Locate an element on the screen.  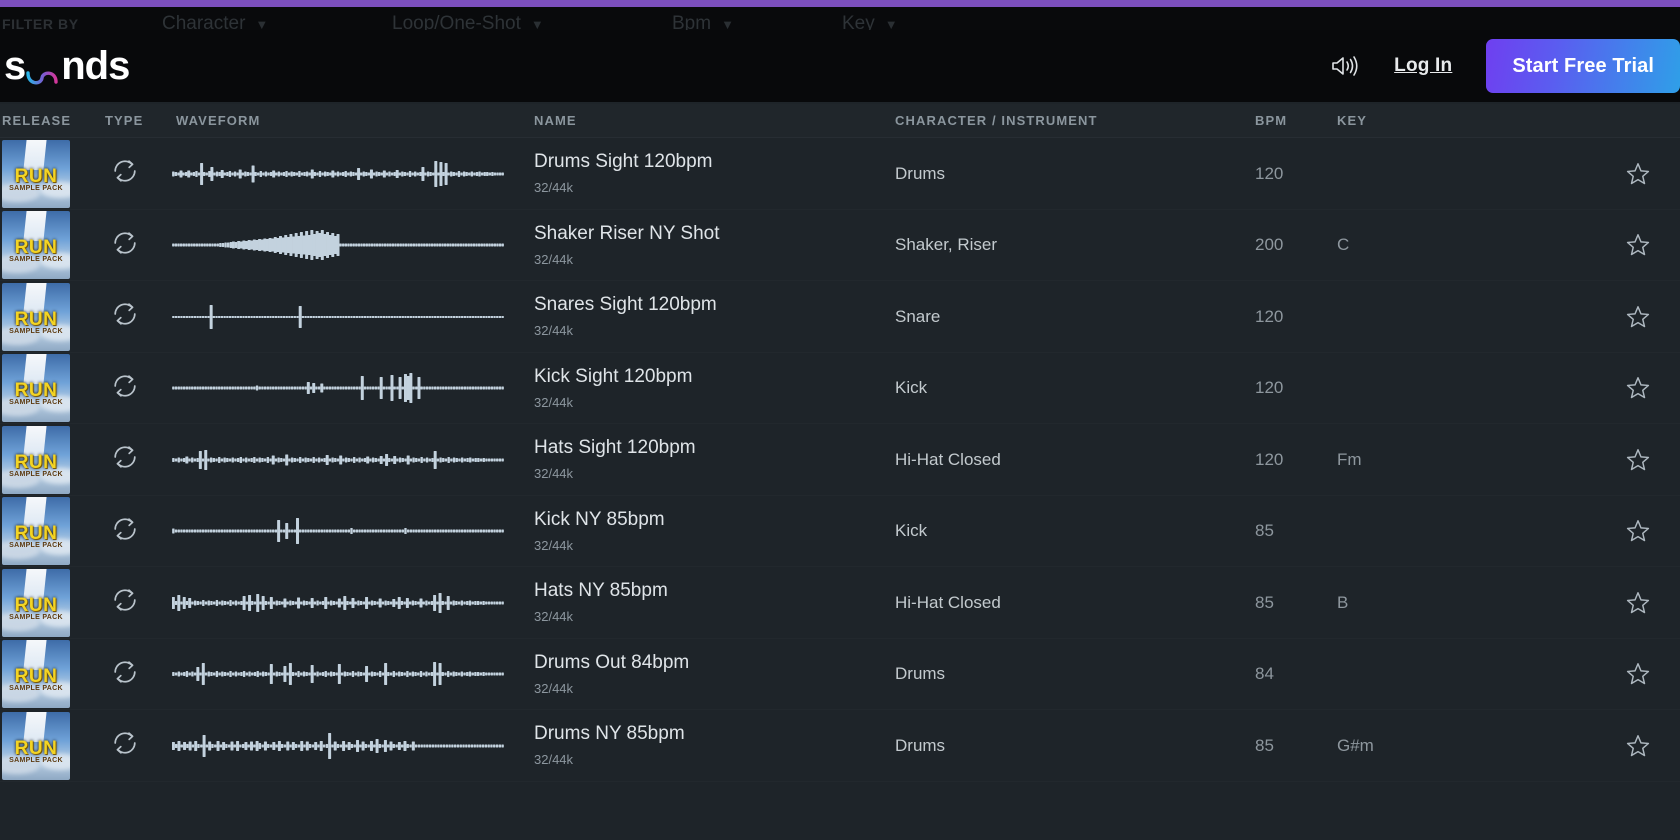
name-cell: Drums Out 84bpm 32/44k is located at coordinates (704, 675).